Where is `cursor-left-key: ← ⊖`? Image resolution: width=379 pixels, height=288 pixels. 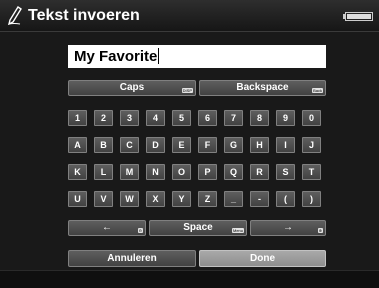
cursor-left-key: ← ⊖ is located at coordinates (107, 228).